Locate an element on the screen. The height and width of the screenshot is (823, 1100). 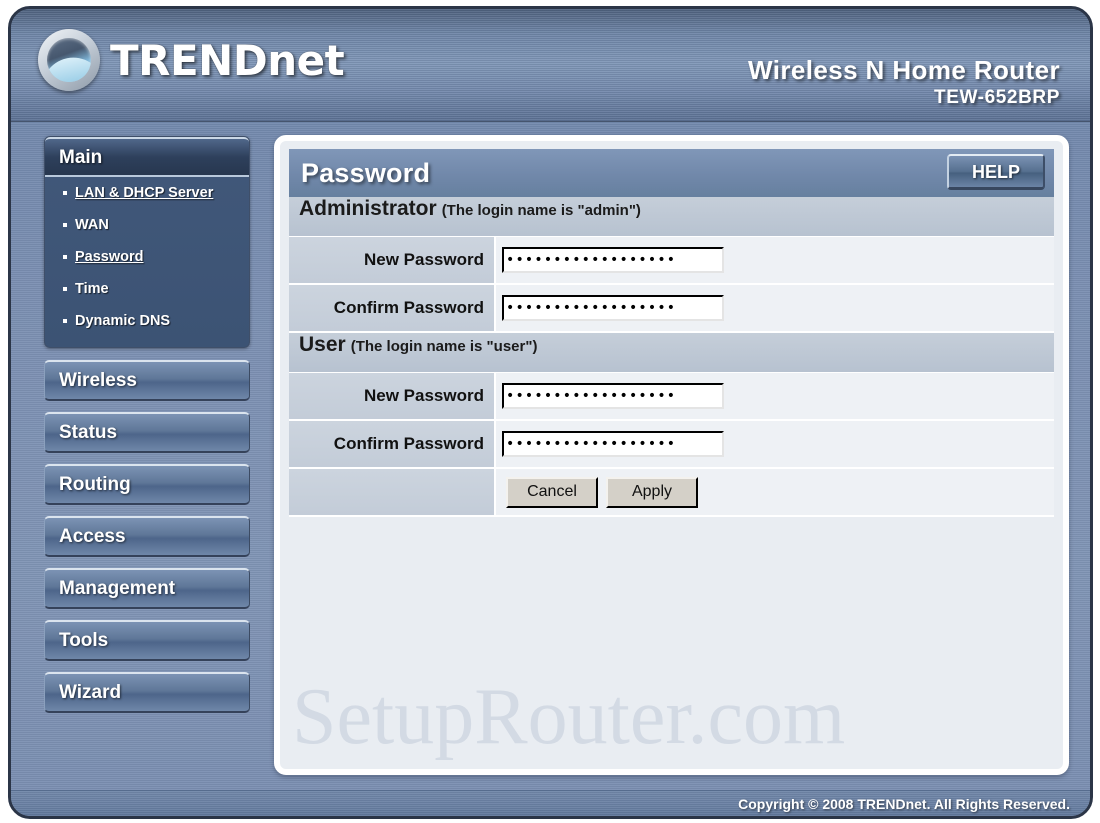
panel-title-bar: Password HELP is located at coordinates (671, 173).